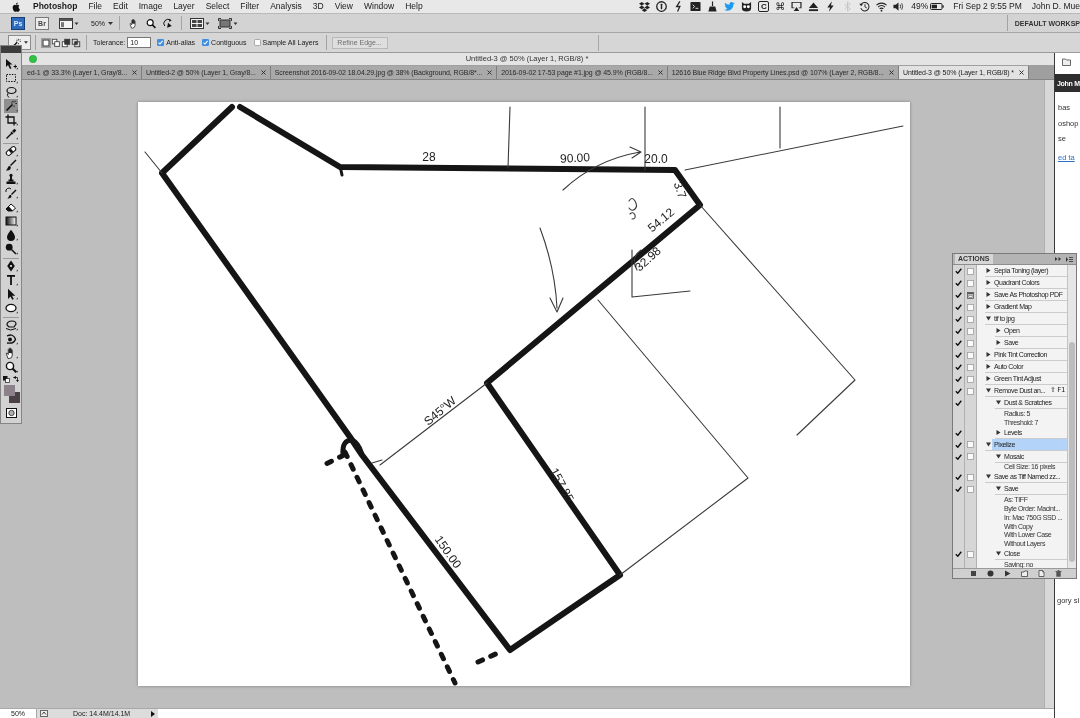 The height and width of the screenshot is (718, 1080). What do you see at coordinates (899, 6) in the screenshot?
I see `speaker-icon` at bounding box center [899, 6].